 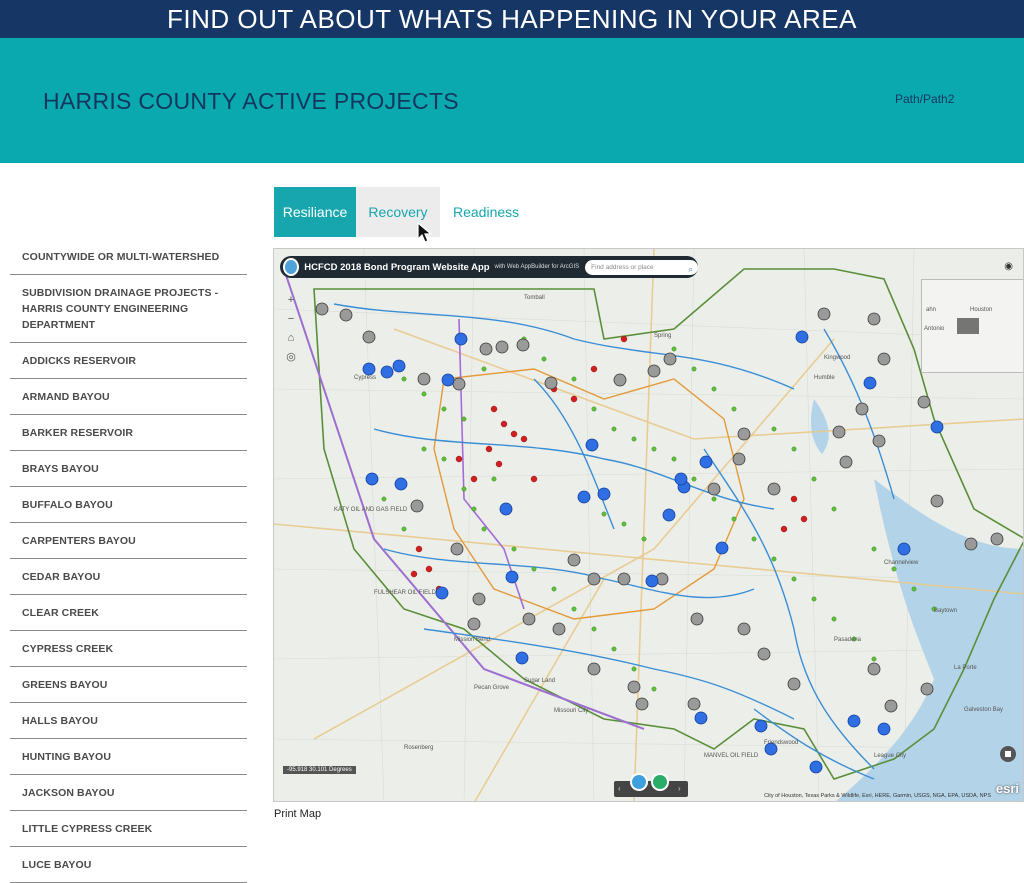 I want to click on place-label: Kingwood, so click(x=837, y=358).